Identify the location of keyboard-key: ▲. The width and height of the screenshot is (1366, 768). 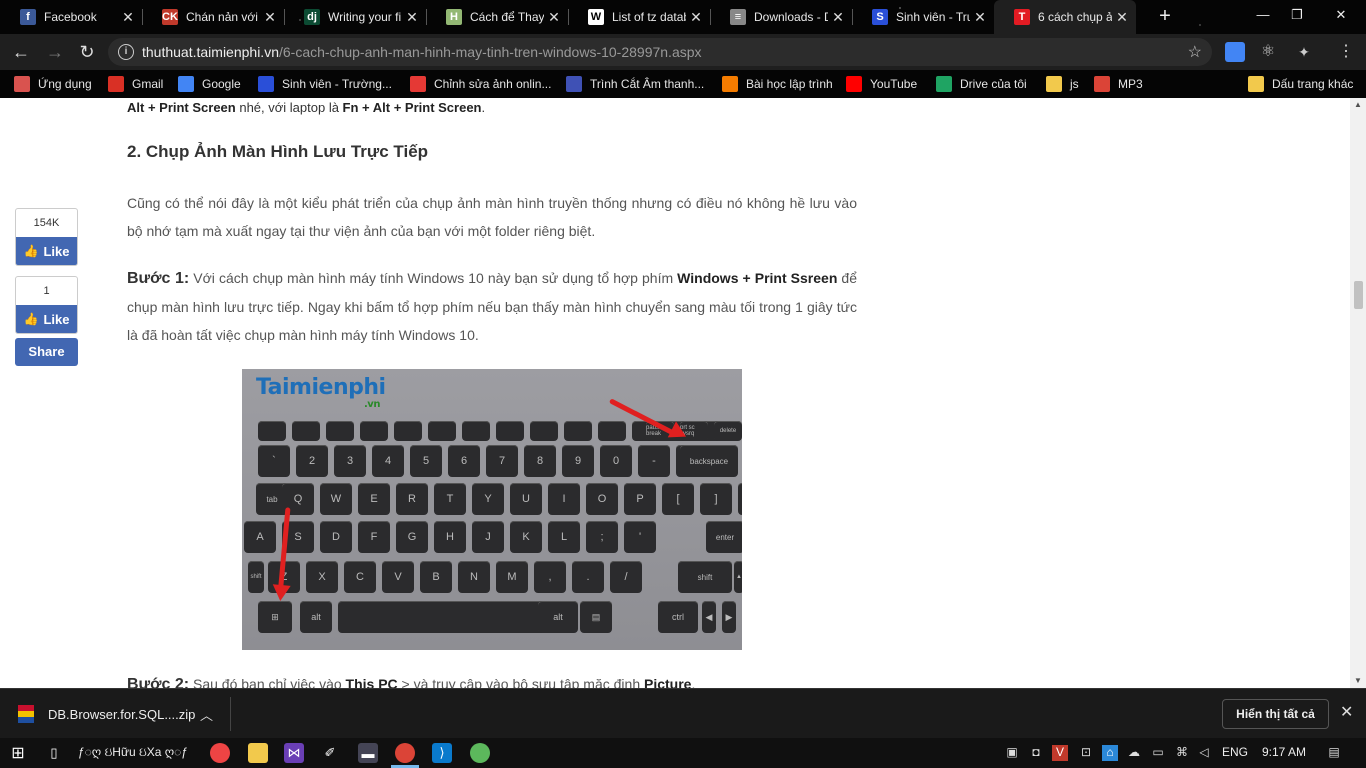
(738, 577).